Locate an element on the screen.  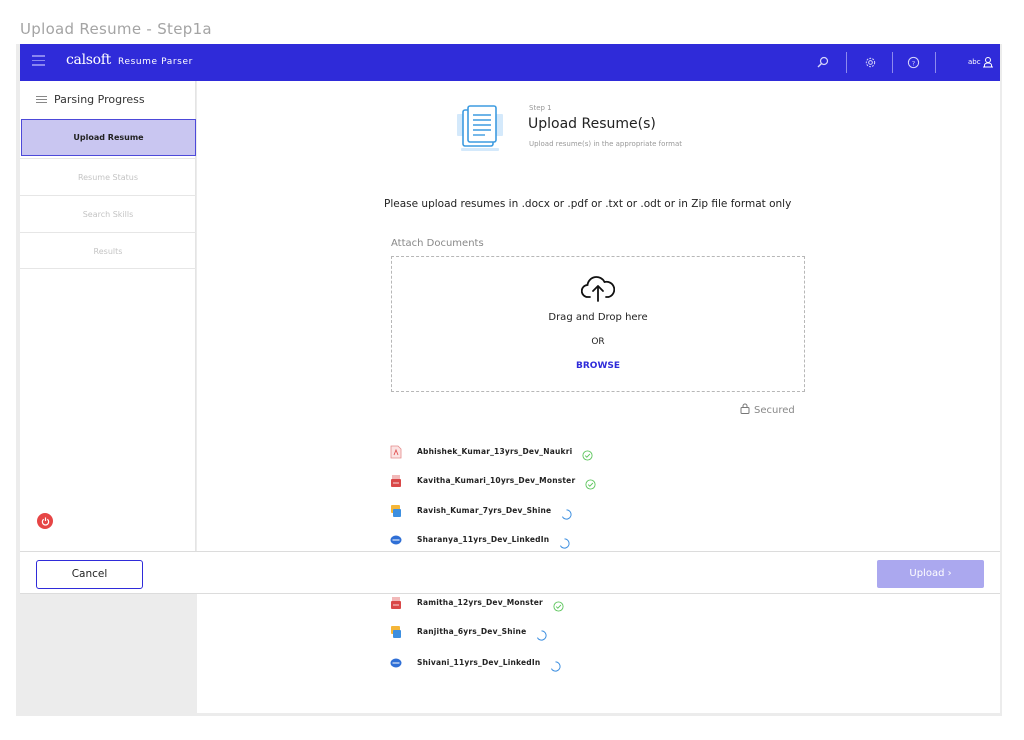
search-icon is located at coordinates (823, 62).